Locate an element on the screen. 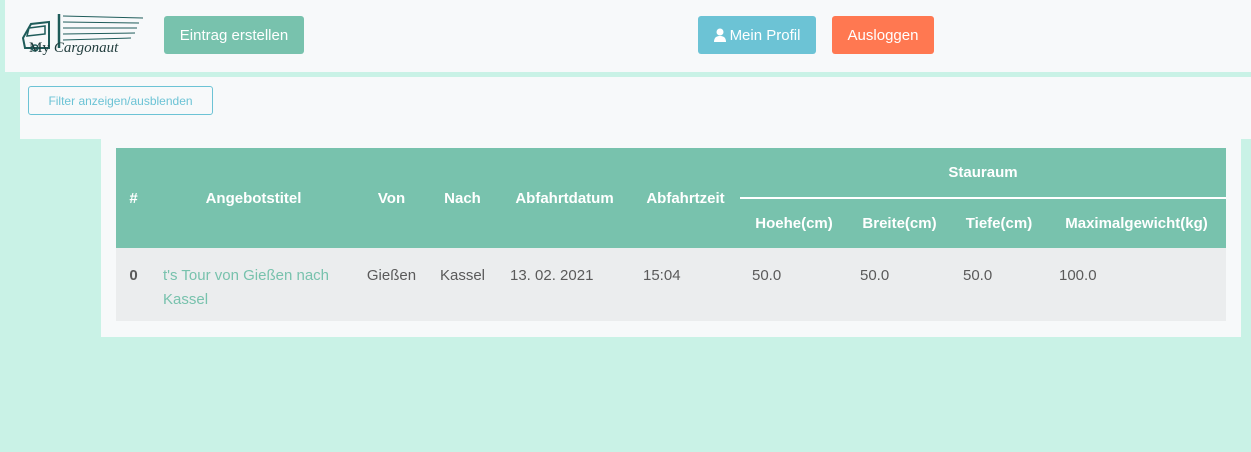 The width and height of the screenshot is (1251, 452). cell-height: 50.0 is located at coordinates (794, 284).